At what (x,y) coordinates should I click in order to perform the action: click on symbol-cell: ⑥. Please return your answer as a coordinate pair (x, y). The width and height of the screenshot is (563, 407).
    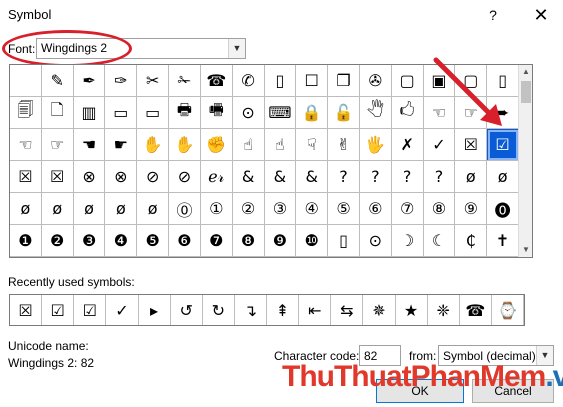
    Looking at the image, I should click on (375, 209).